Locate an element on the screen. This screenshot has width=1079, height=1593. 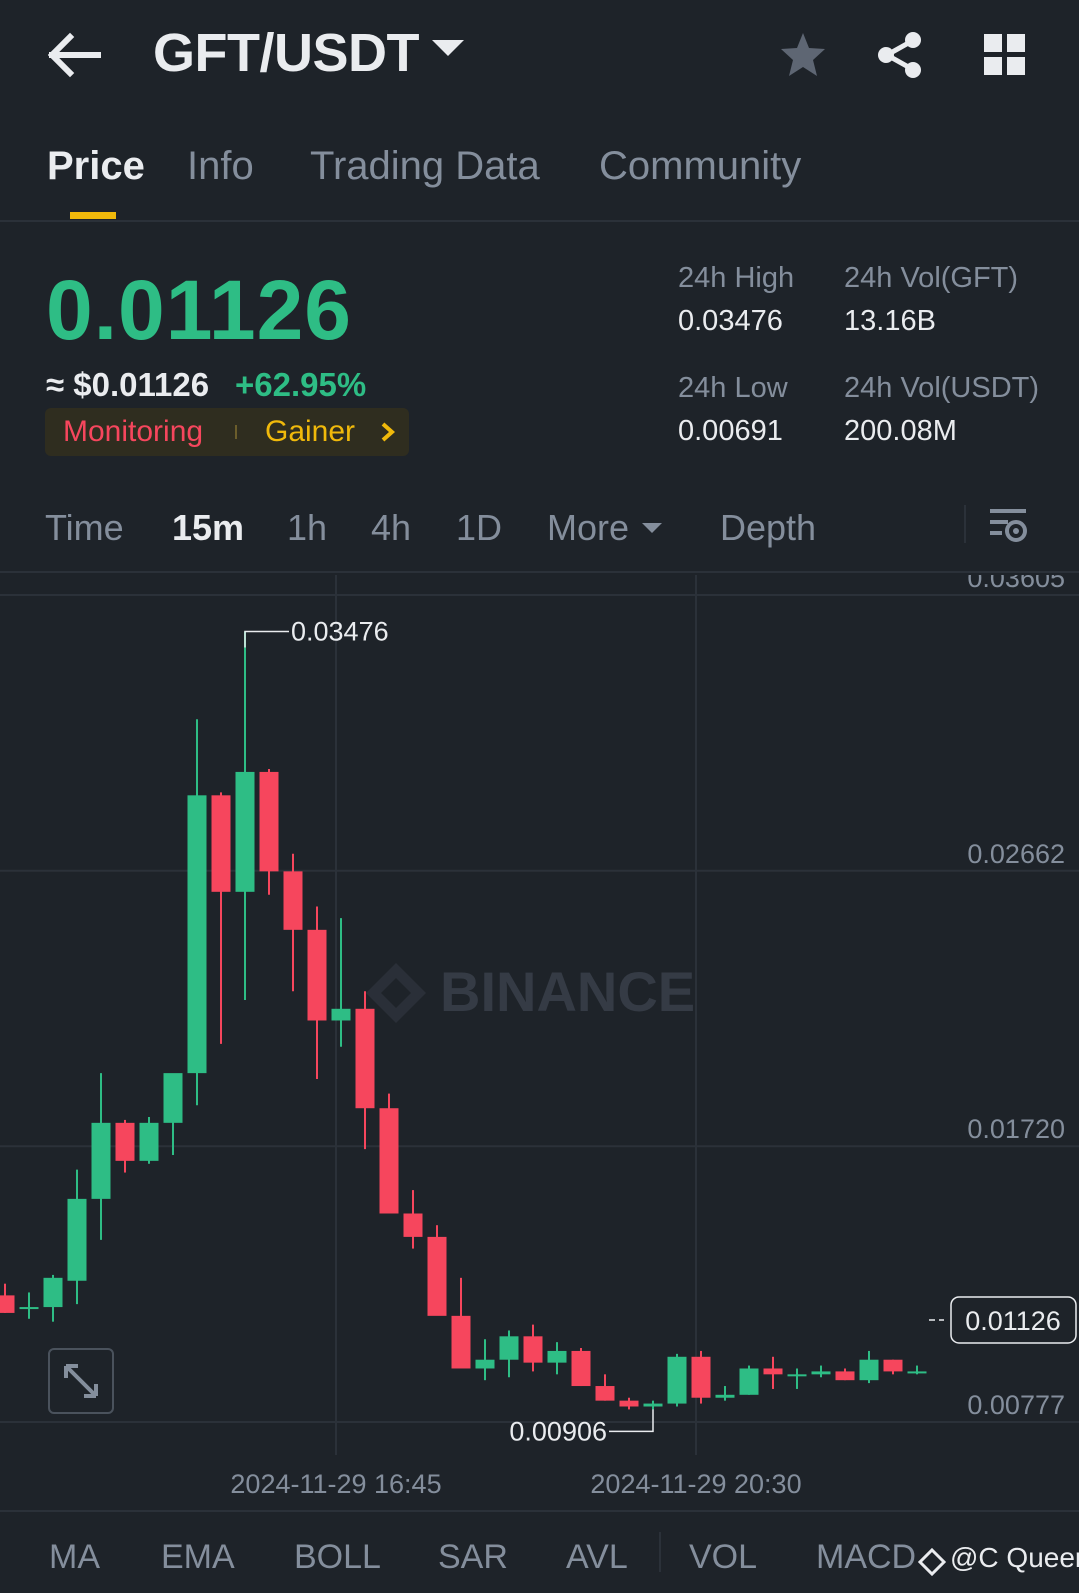
monitoring-tag: Monitoring is located at coordinates (133, 431).